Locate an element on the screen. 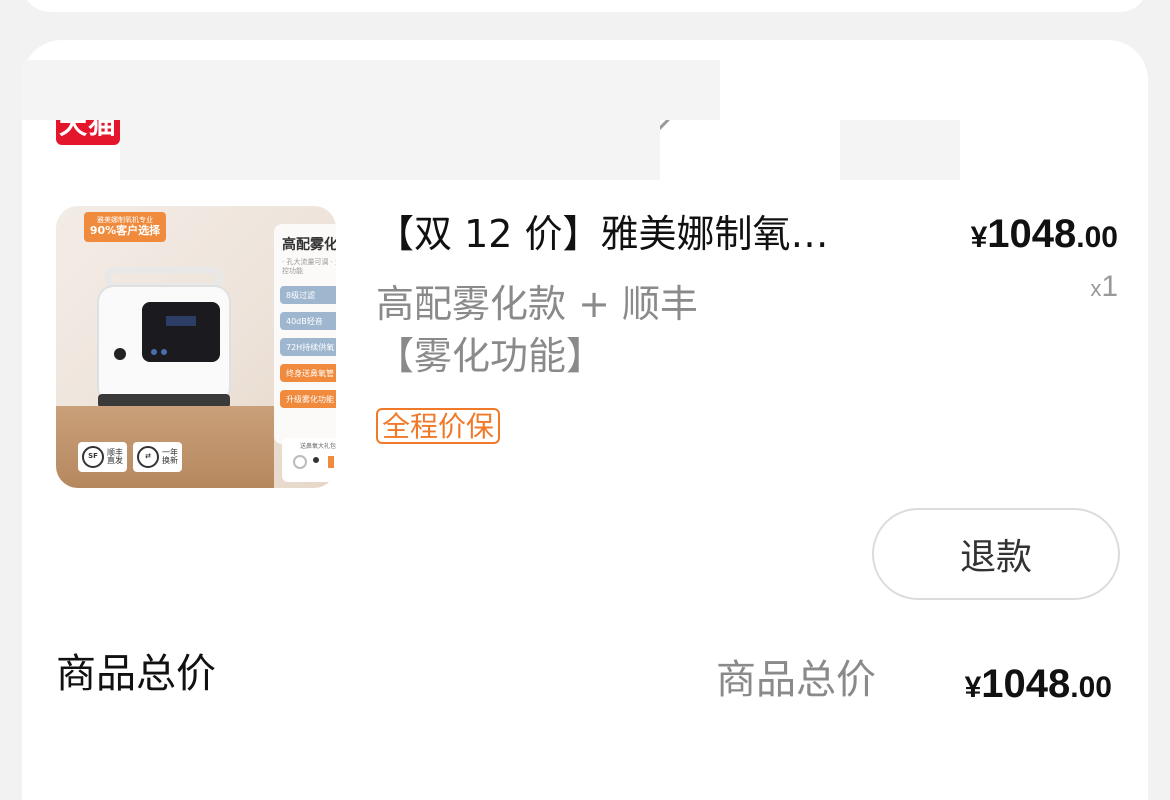 This screenshot has width=1170, height=800. price-currency: ¥ is located at coordinates (979, 237).